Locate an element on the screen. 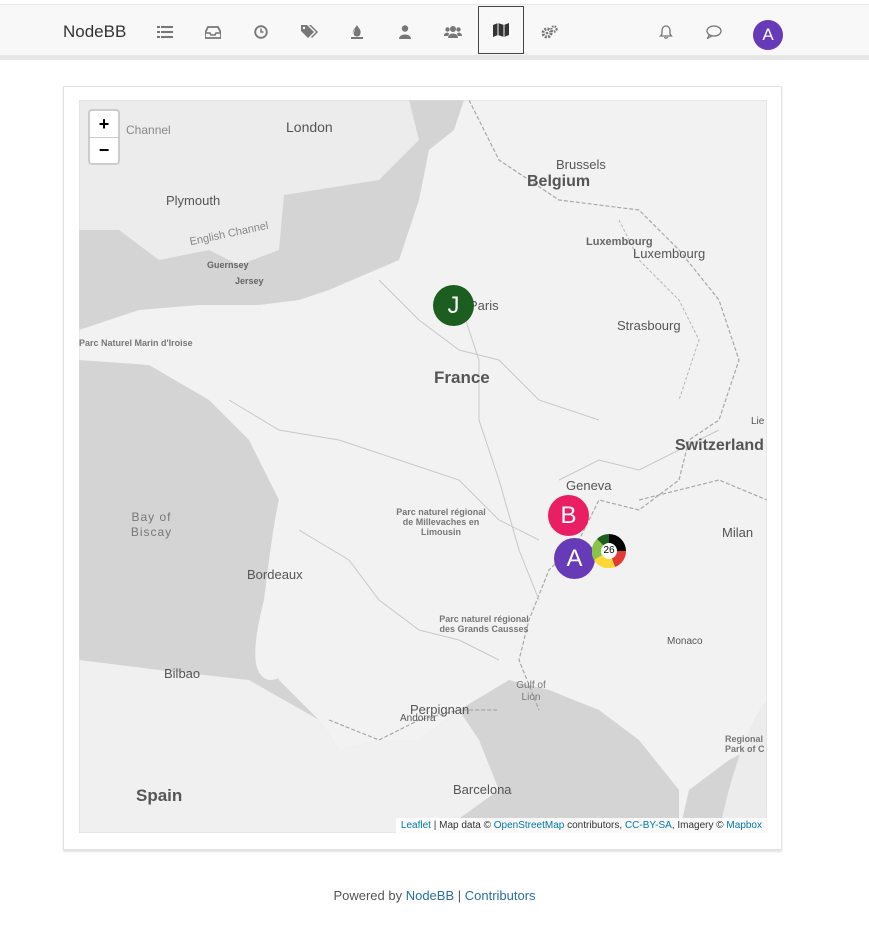 This screenshot has width=869, height=928. leaflet-link: Leaflet is located at coordinates (416, 825).